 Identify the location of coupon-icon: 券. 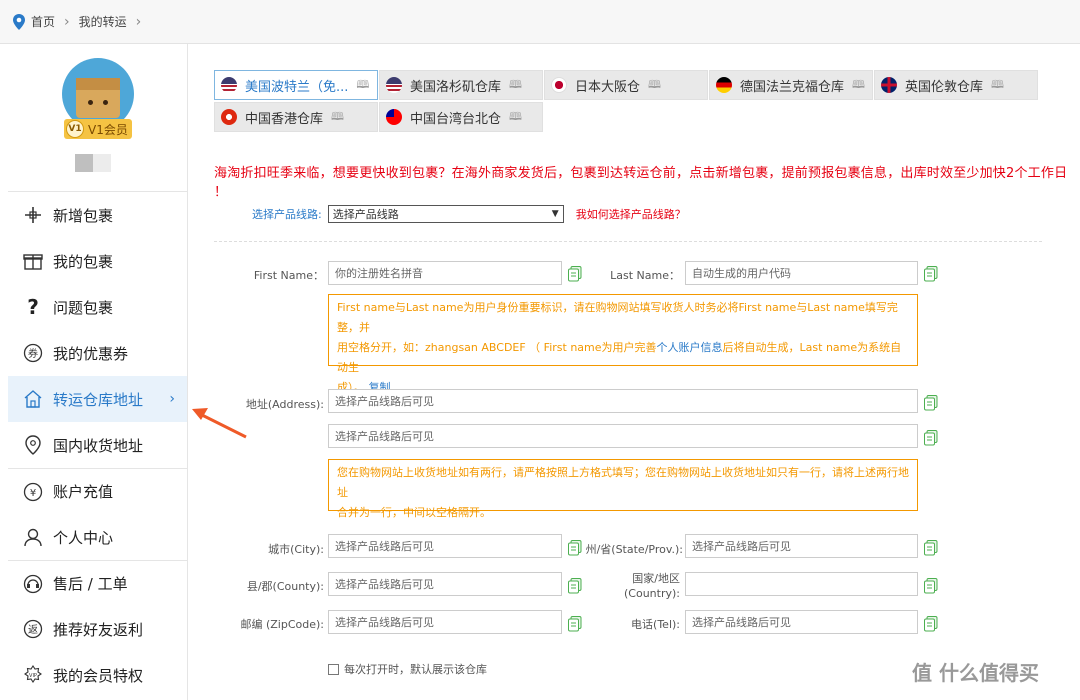
(33, 353).